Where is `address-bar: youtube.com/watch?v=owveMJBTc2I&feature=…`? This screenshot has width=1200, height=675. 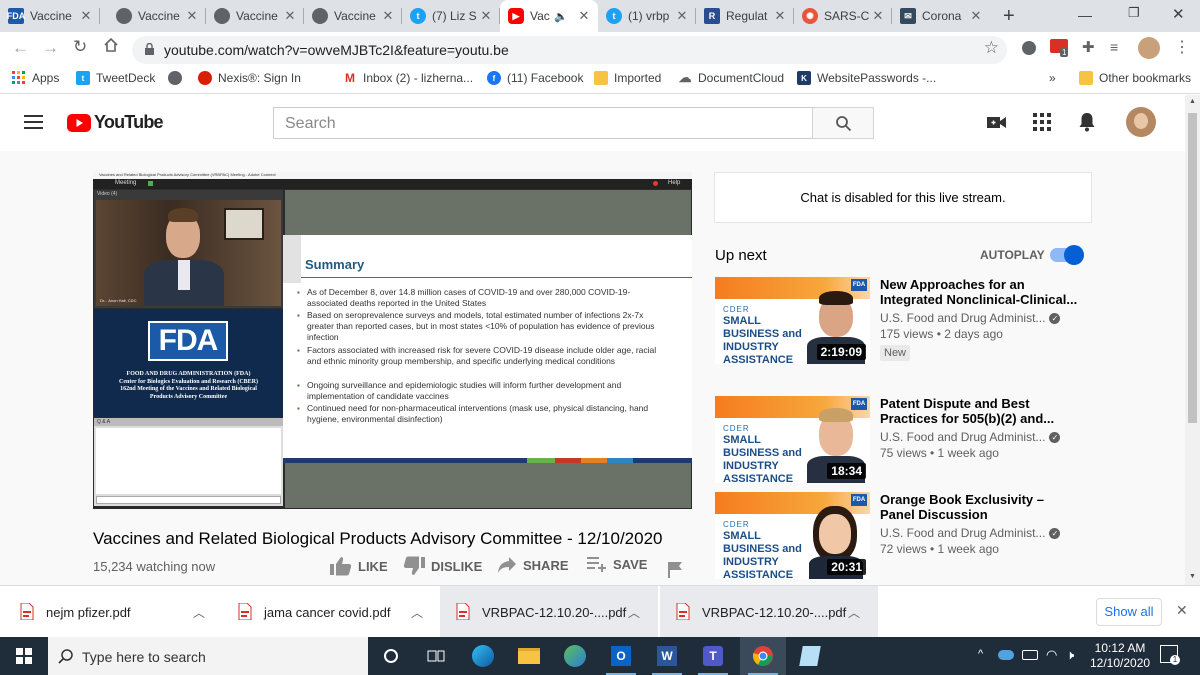 address-bar: youtube.com/watch?v=owveMJBTc2I&feature=… is located at coordinates (569, 50).